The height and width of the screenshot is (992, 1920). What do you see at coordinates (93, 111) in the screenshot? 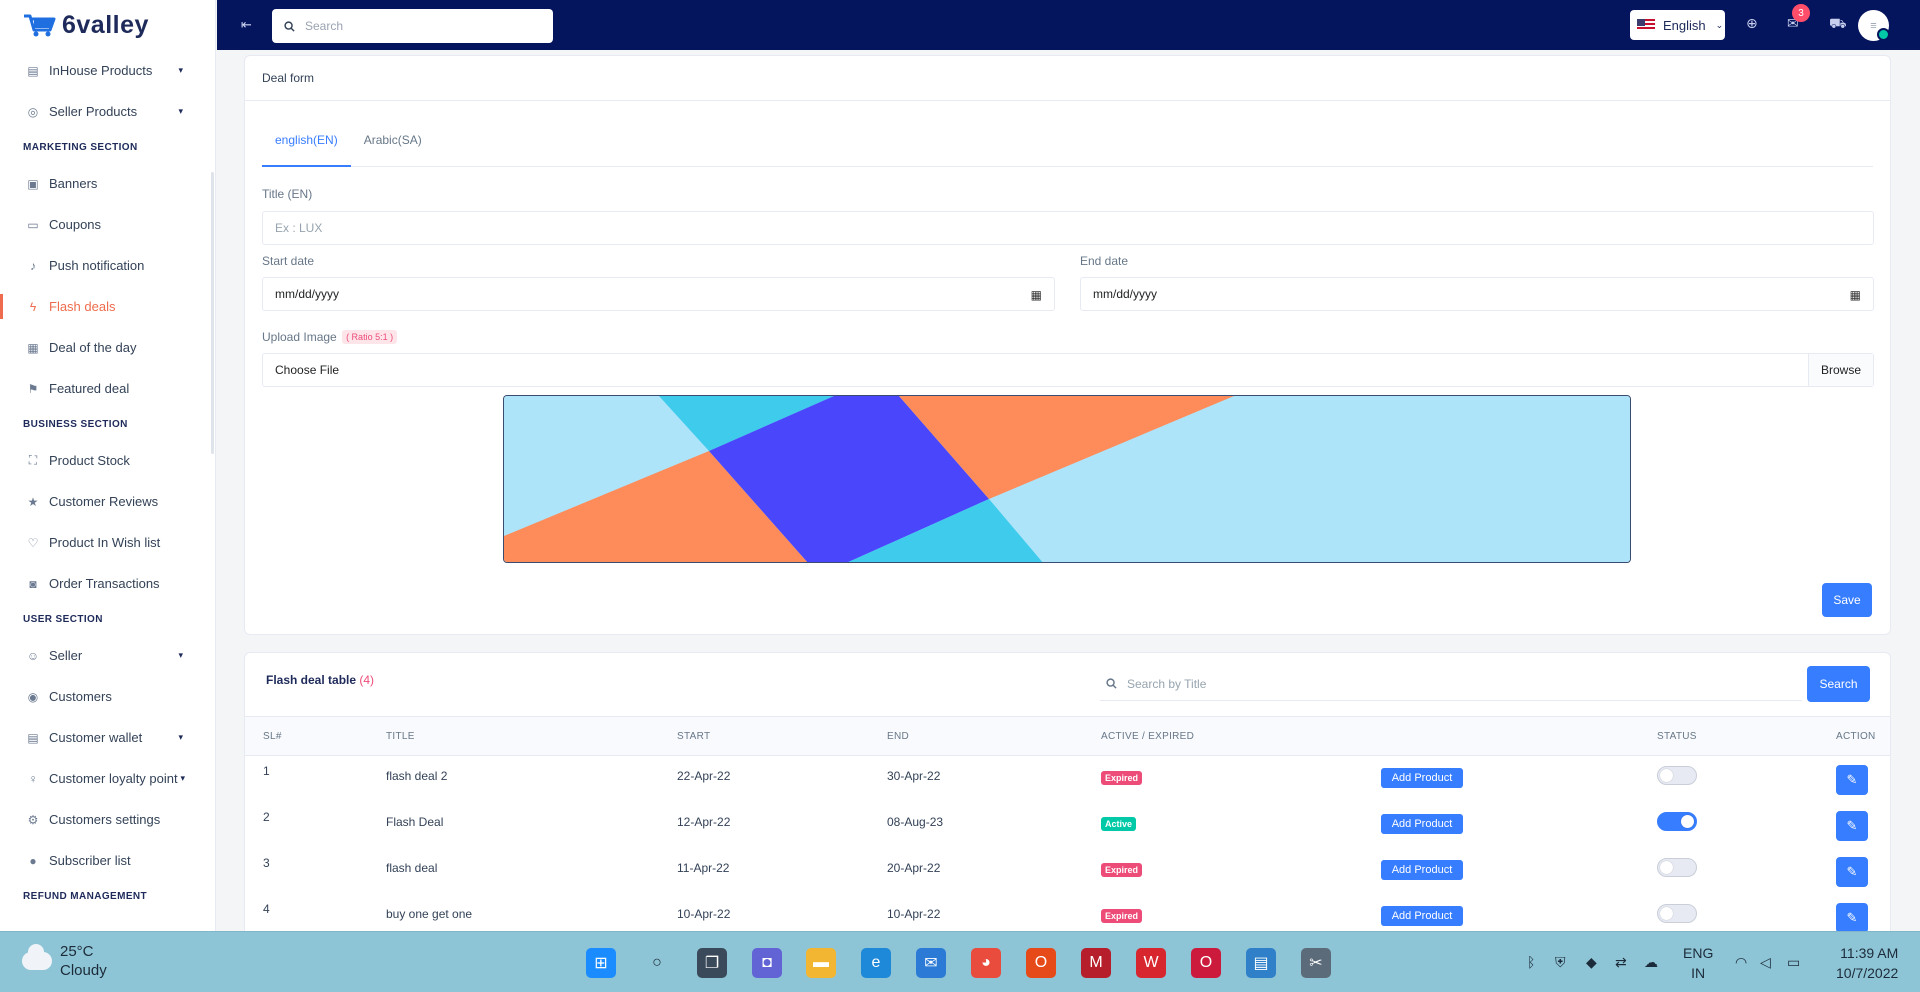
I see `sidebar-item-label: Seller Products` at bounding box center [93, 111].